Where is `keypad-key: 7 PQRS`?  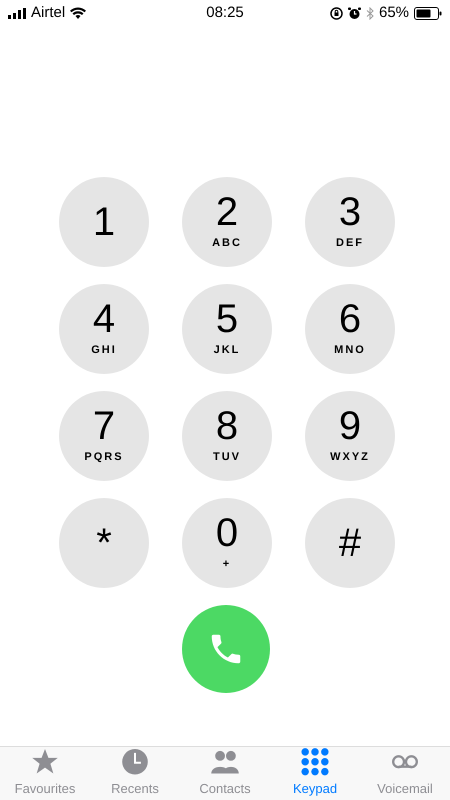
keypad-key: 7 PQRS is located at coordinates (104, 436).